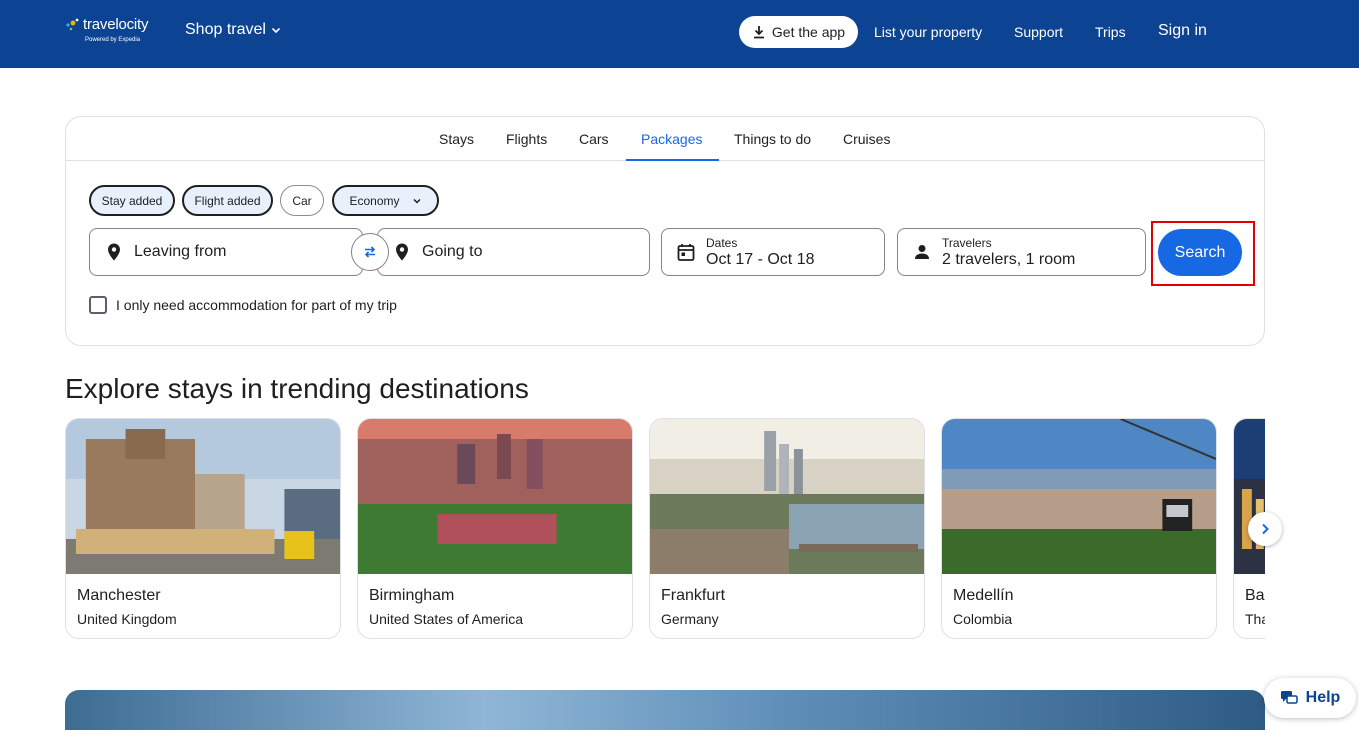 Image resolution: width=1359 pixels, height=730 pixels. Describe the element at coordinates (127, 619) in the screenshot. I see `destination-country: United Kingdom` at that location.